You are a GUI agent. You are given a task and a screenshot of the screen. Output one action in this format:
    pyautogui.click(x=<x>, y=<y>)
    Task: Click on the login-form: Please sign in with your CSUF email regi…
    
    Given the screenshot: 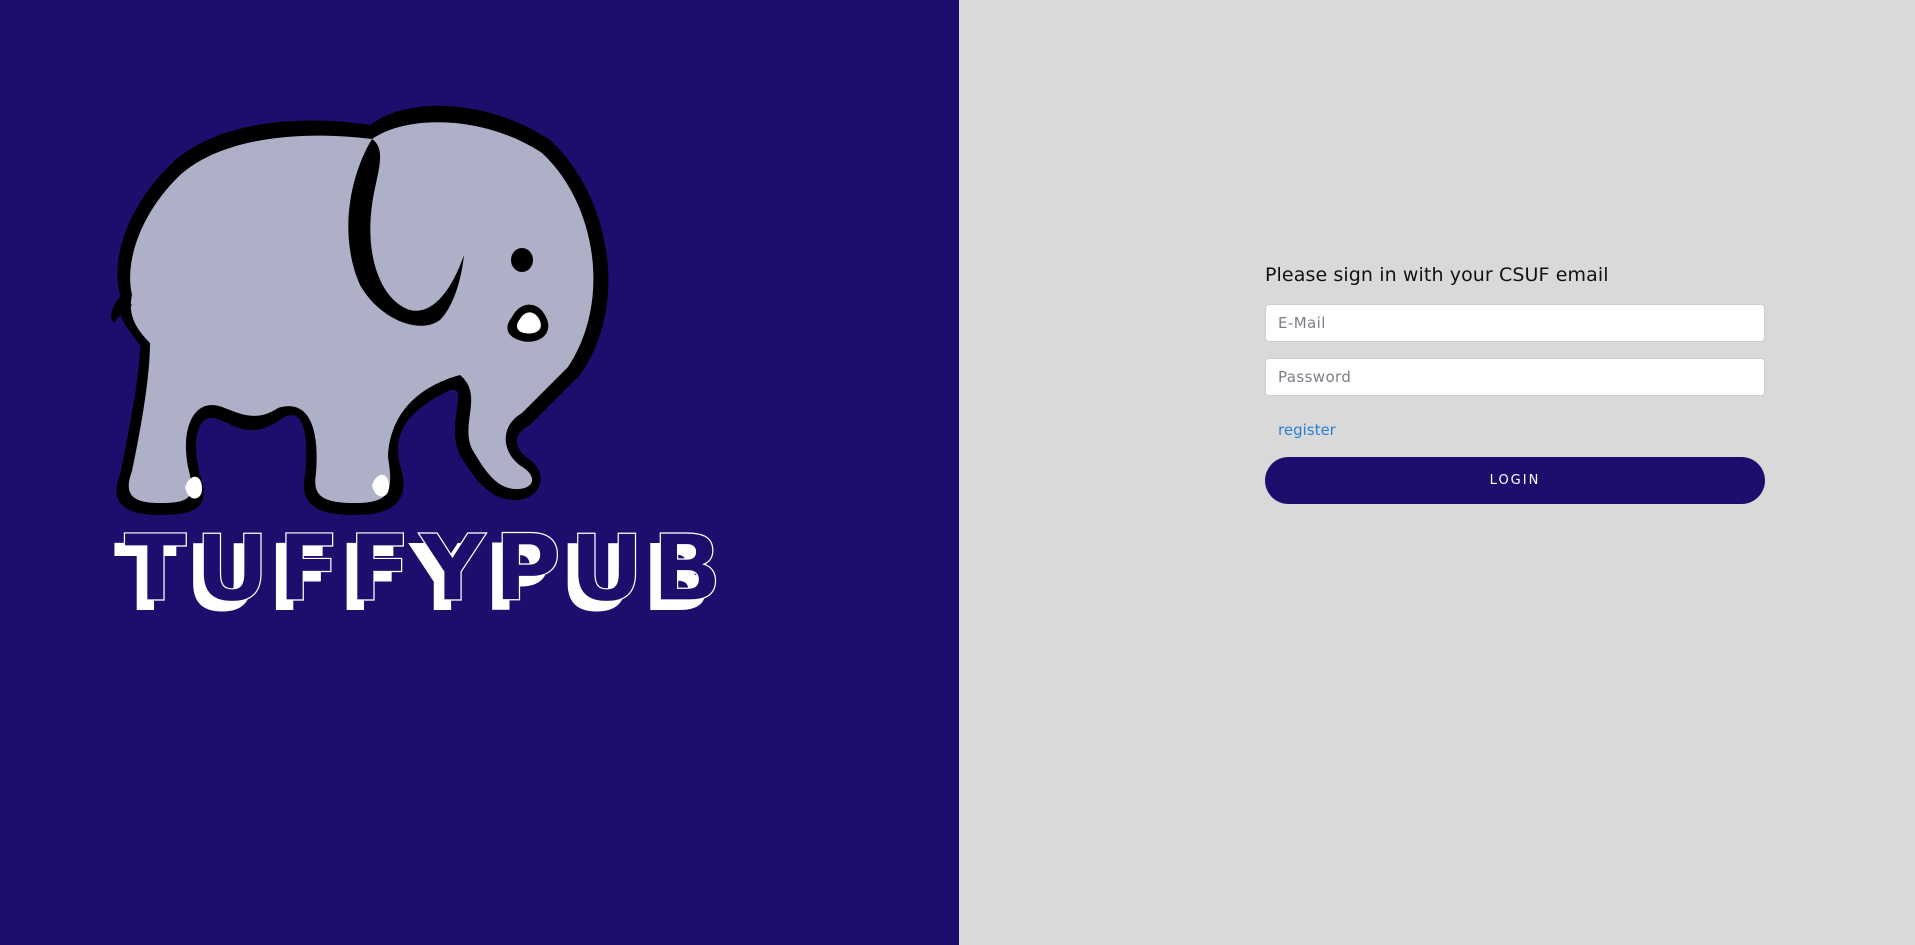 What is the action you would take?
    pyautogui.click(x=1515, y=383)
    